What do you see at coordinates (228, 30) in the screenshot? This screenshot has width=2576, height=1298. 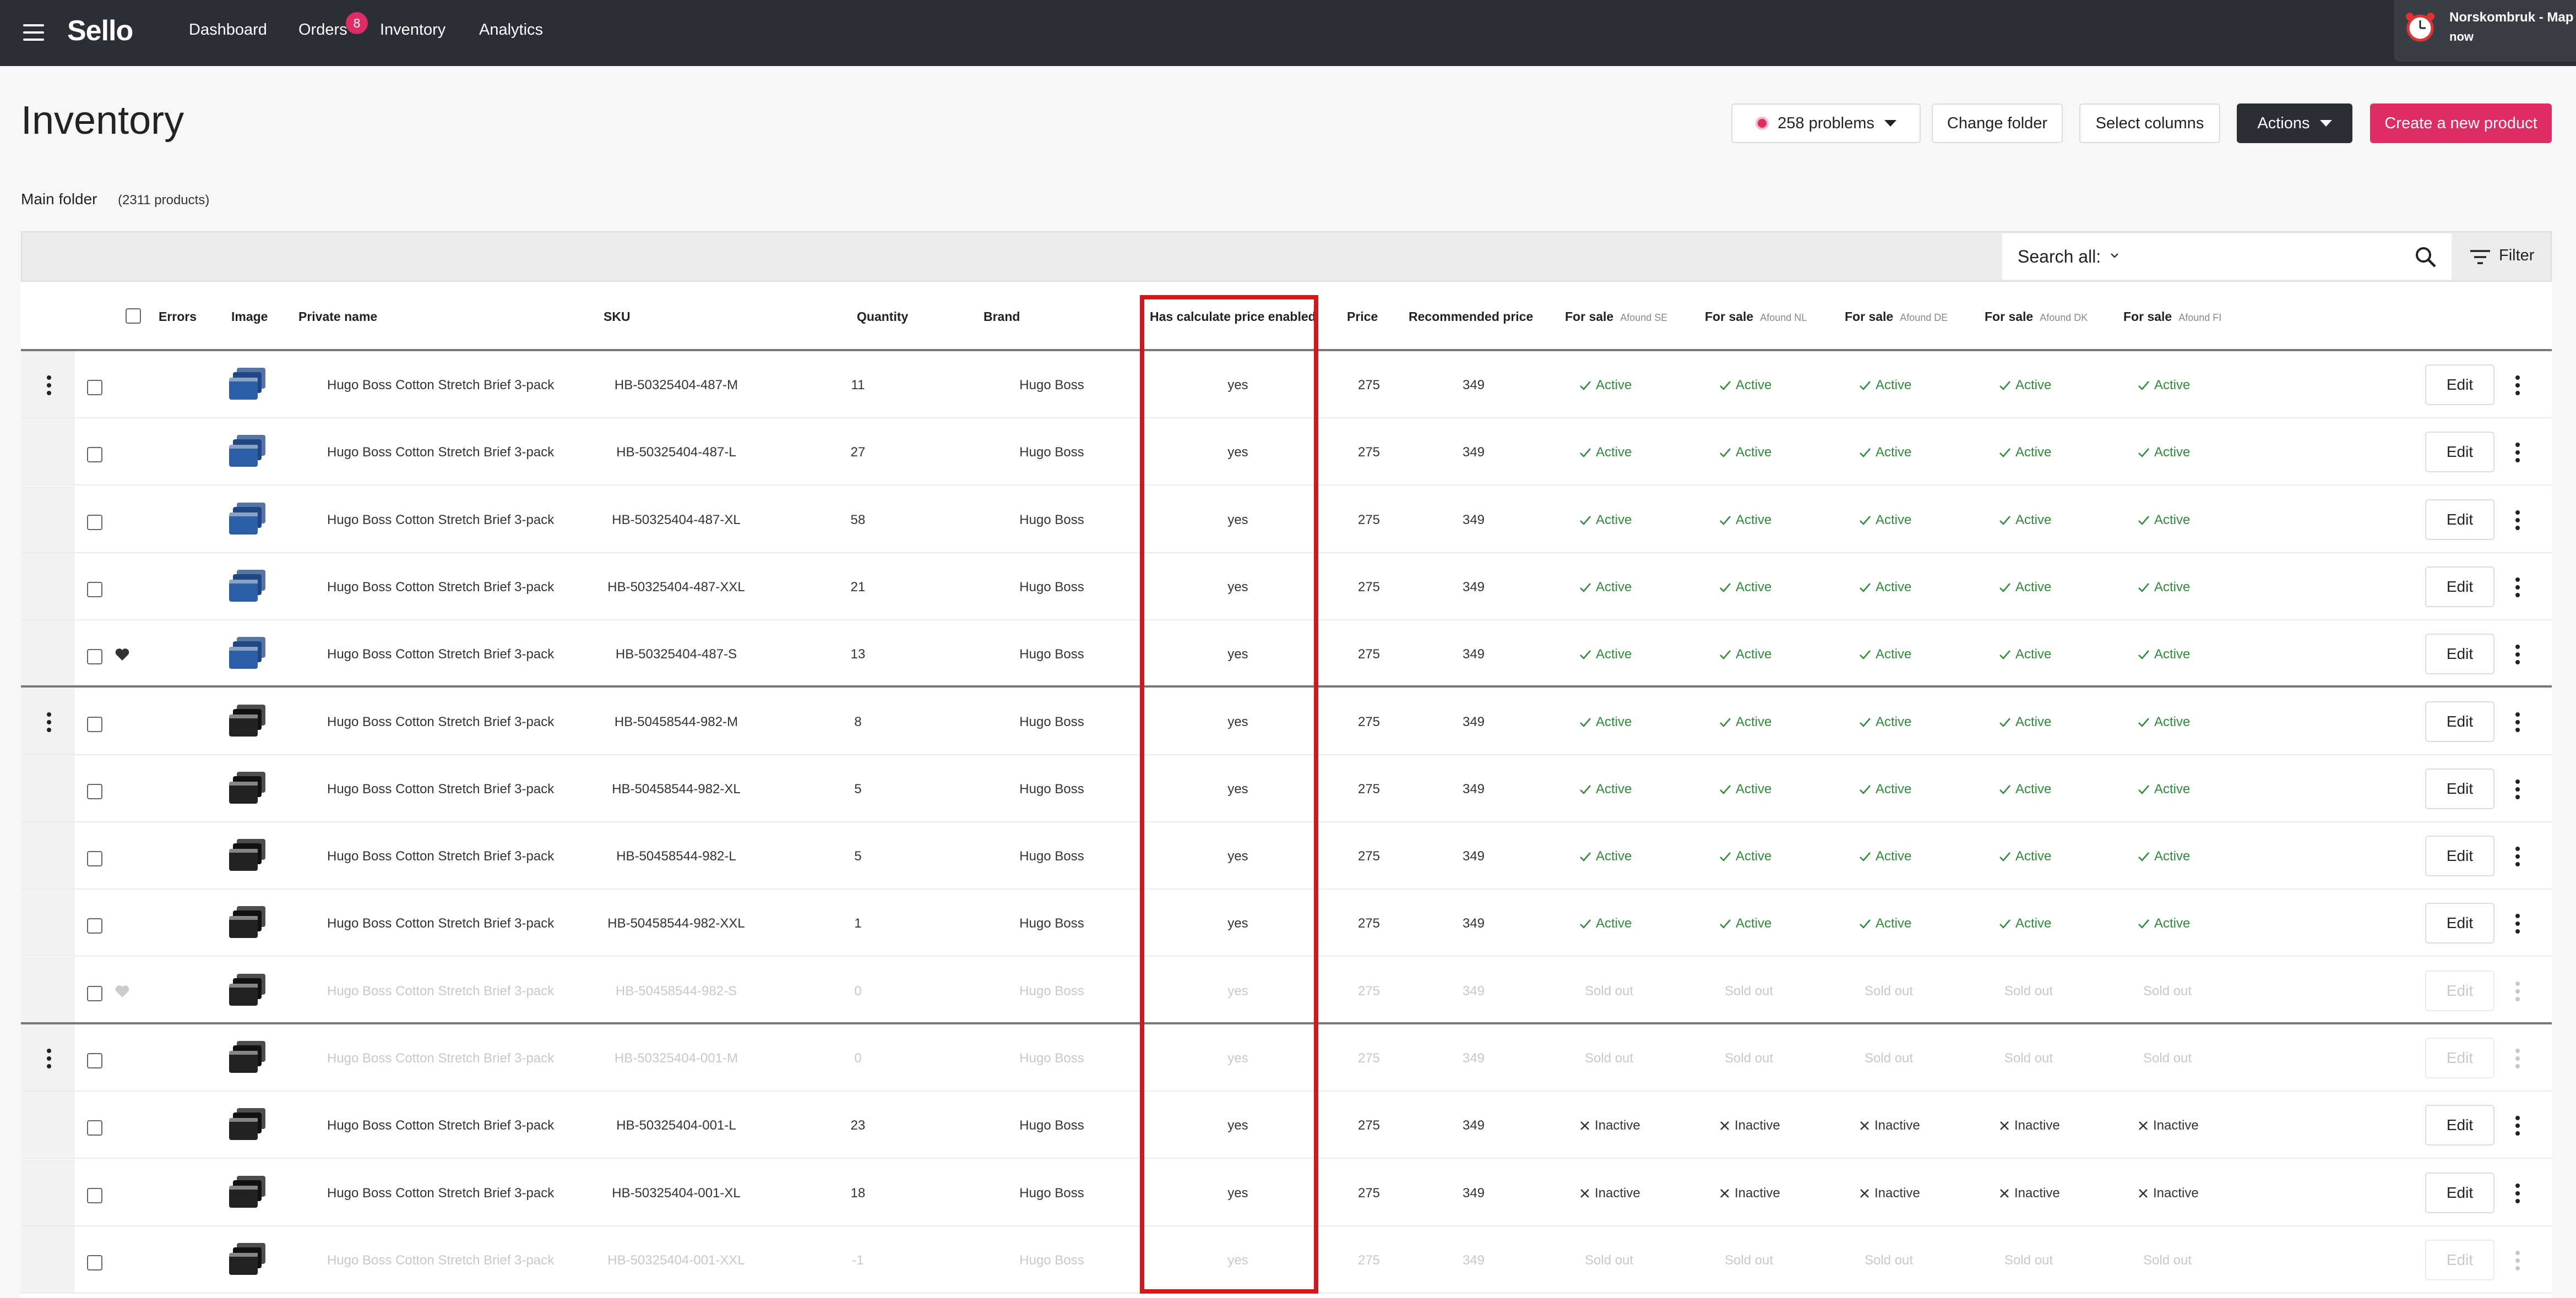 I see `nav-dashboard: Dashboard` at bounding box center [228, 30].